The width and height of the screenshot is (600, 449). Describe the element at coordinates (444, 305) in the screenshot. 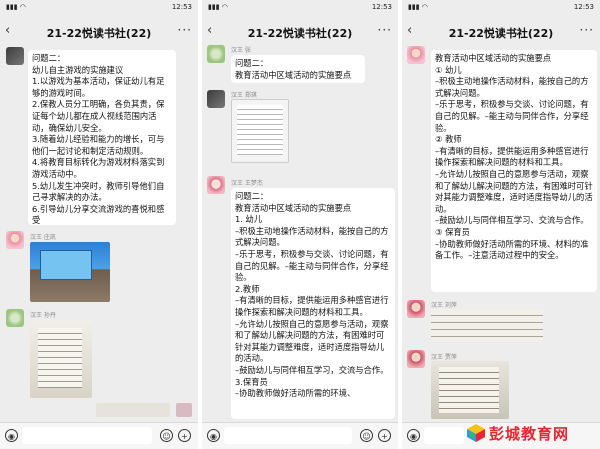

I see `sender-name: 汉王 刘萍` at that location.